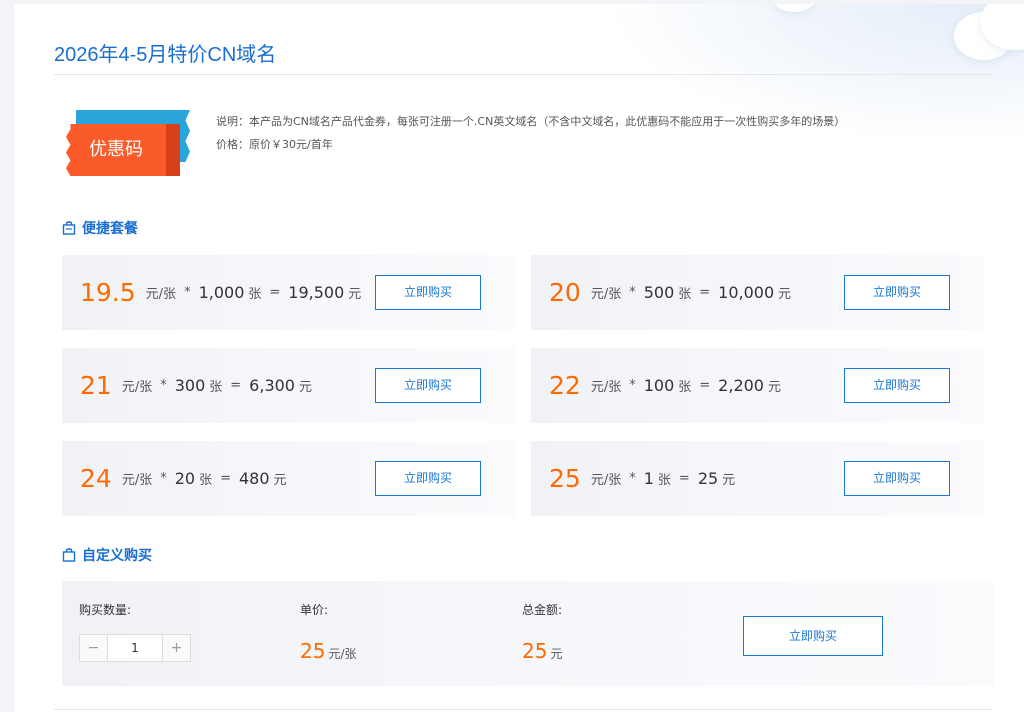  Describe the element at coordinates (642, 478) in the screenshot. I see `package-formula: 25 元/张 * 1张 = 25 元` at that location.